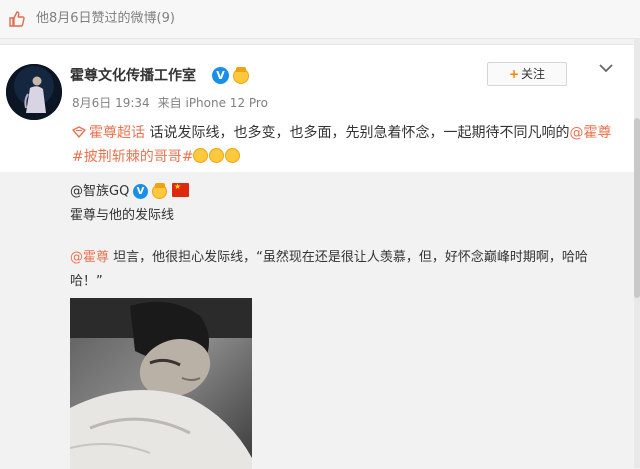  What do you see at coordinates (111, 103) in the screenshot?
I see `post-date: 8月6日 19:34` at bounding box center [111, 103].